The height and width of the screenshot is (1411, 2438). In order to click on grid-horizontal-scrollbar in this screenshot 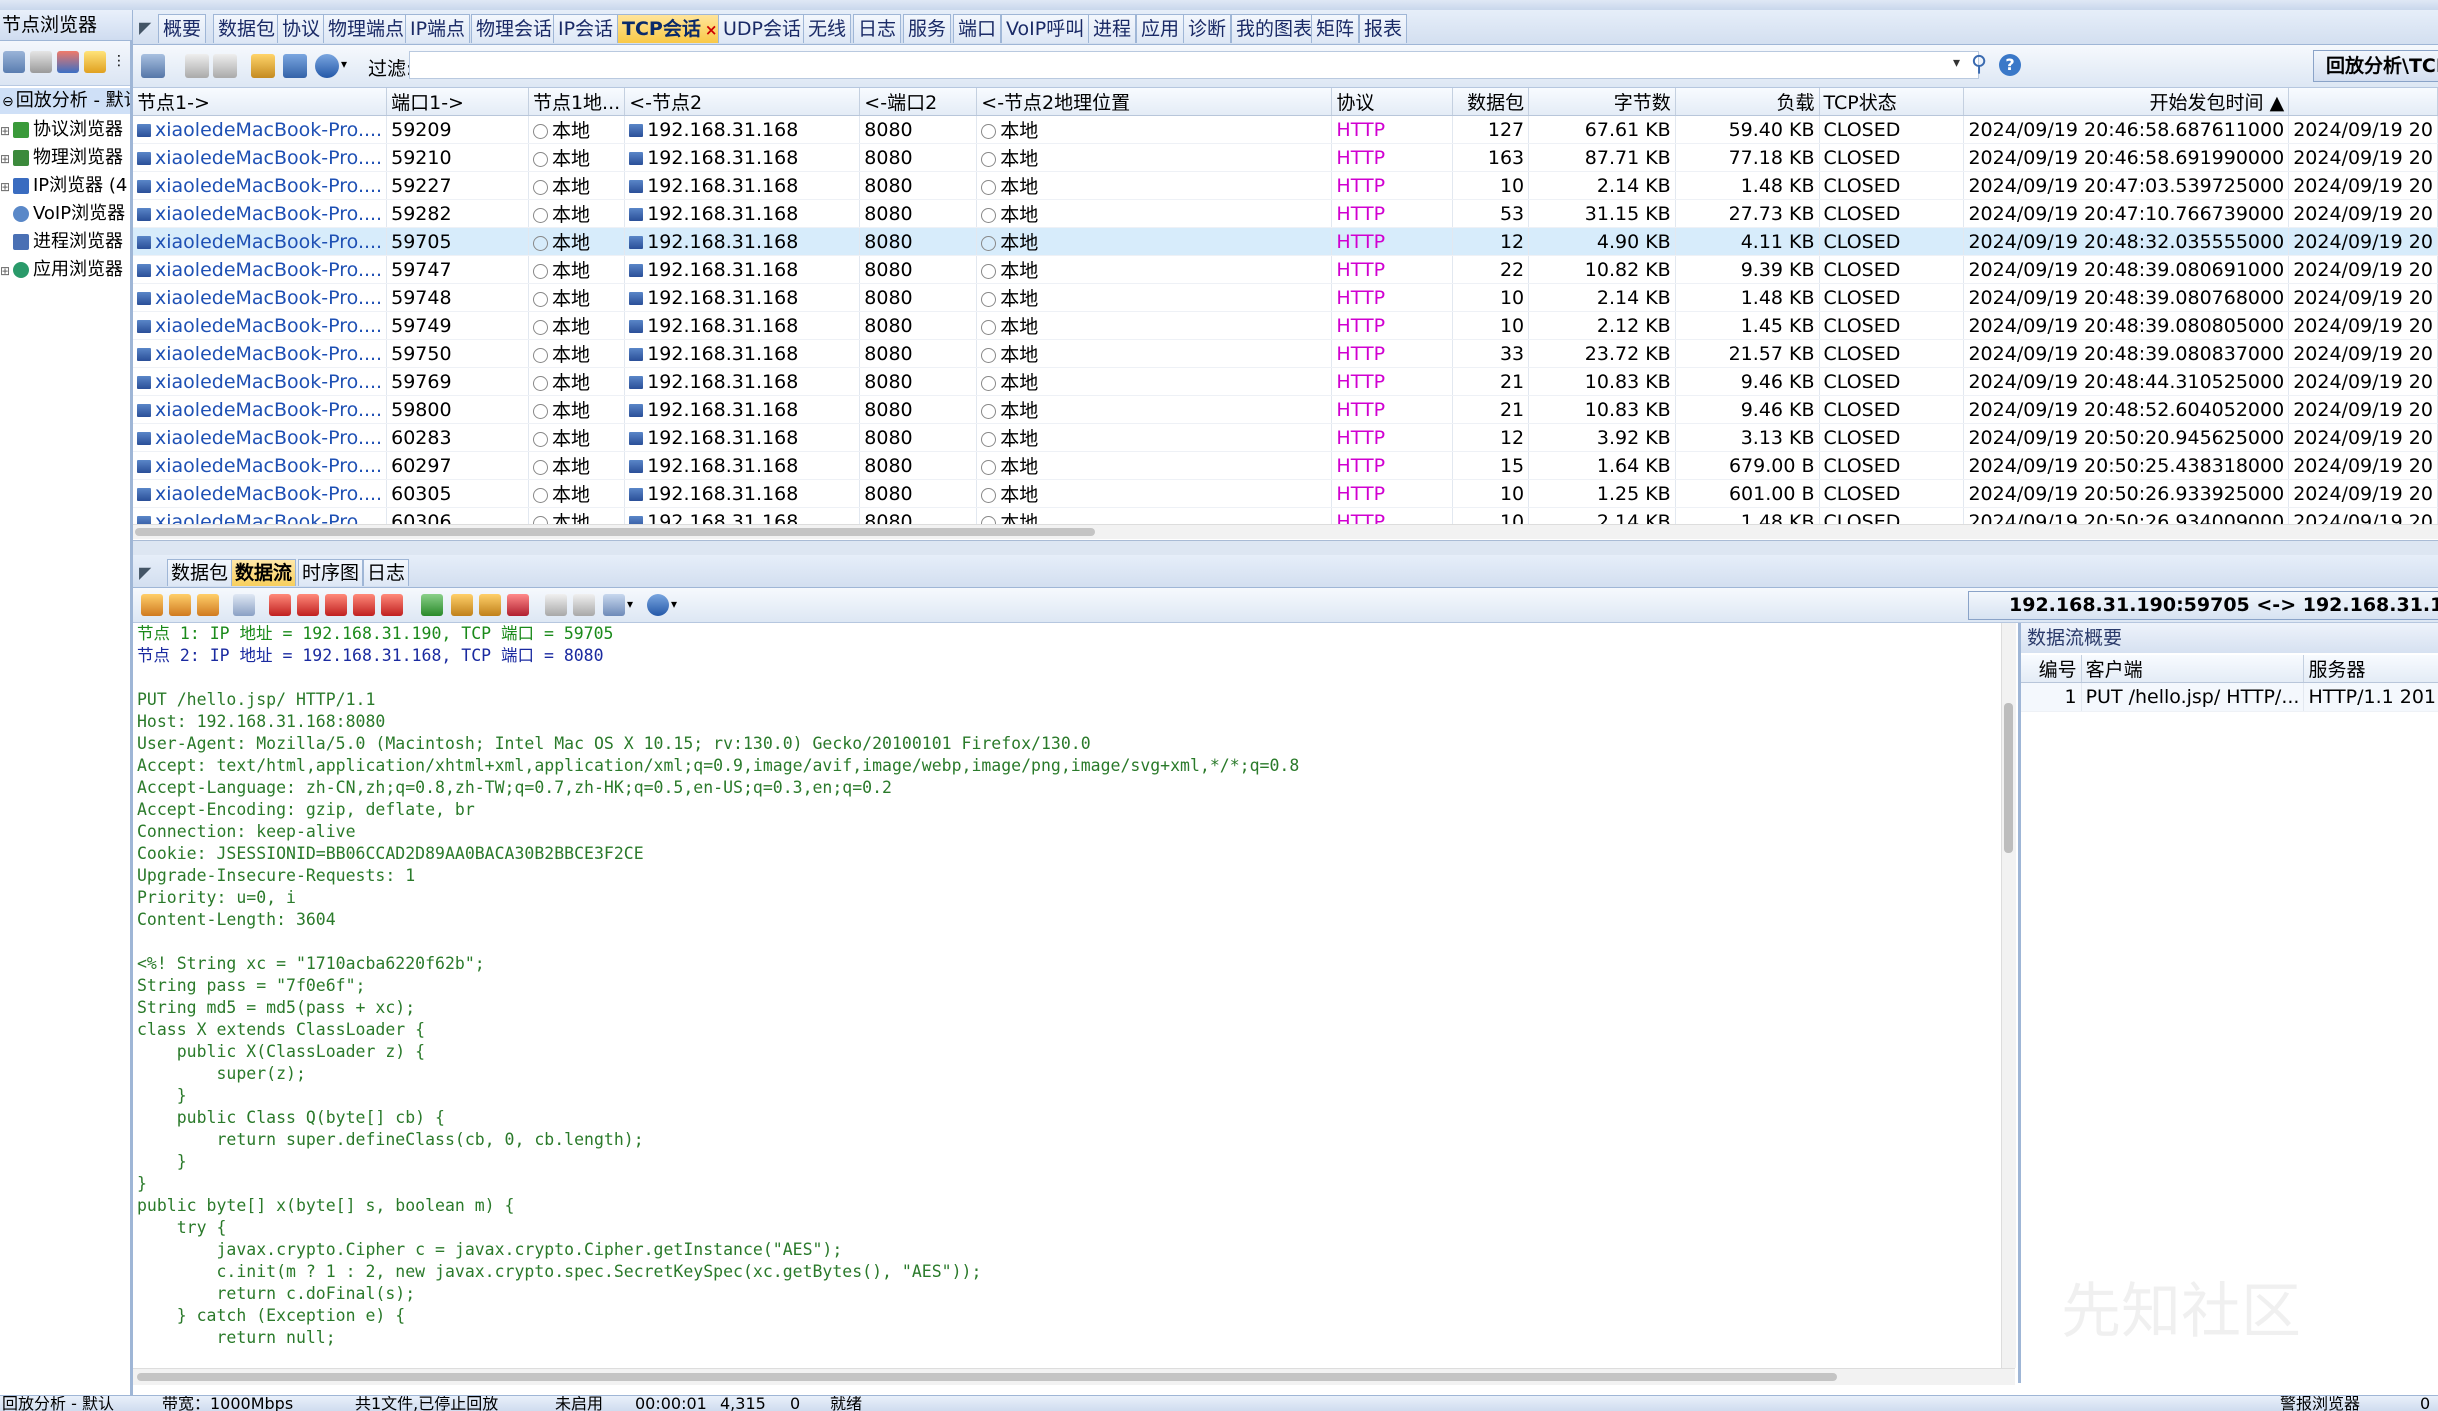, I will do `click(1285, 531)`.